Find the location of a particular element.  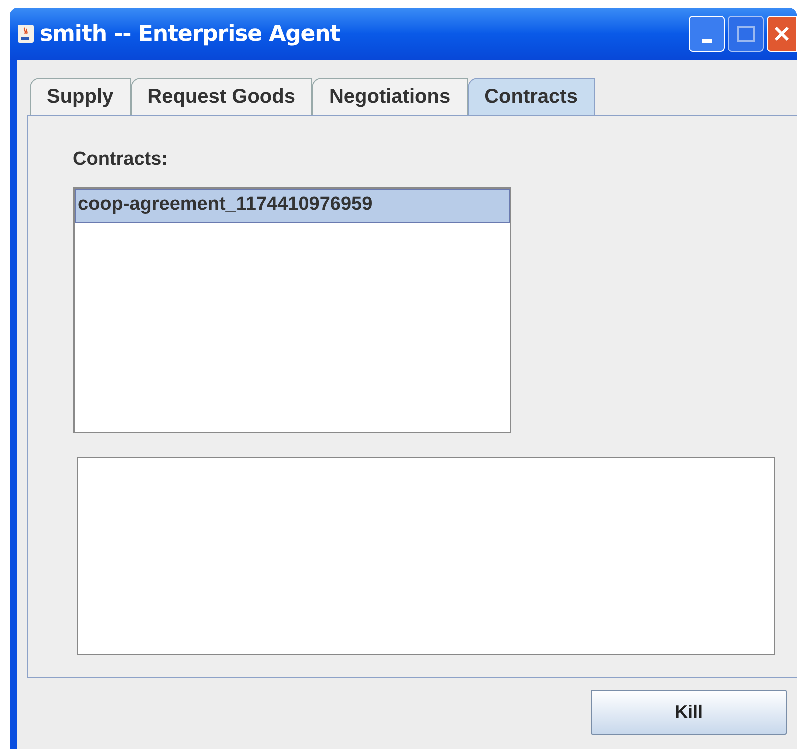

tab: Request Goods is located at coordinates (221, 96).